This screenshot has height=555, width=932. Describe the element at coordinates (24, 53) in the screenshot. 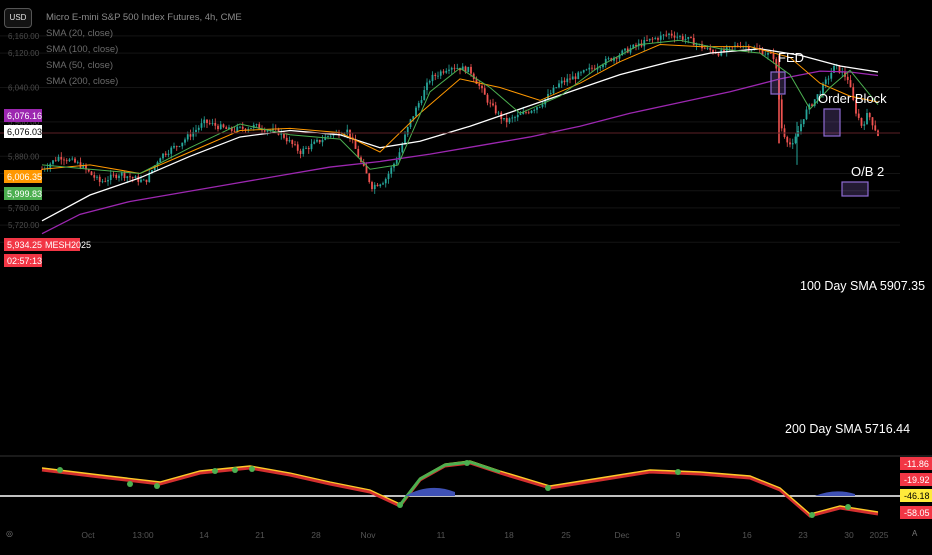

I see `y-tick-label: 6,120.00` at that location.